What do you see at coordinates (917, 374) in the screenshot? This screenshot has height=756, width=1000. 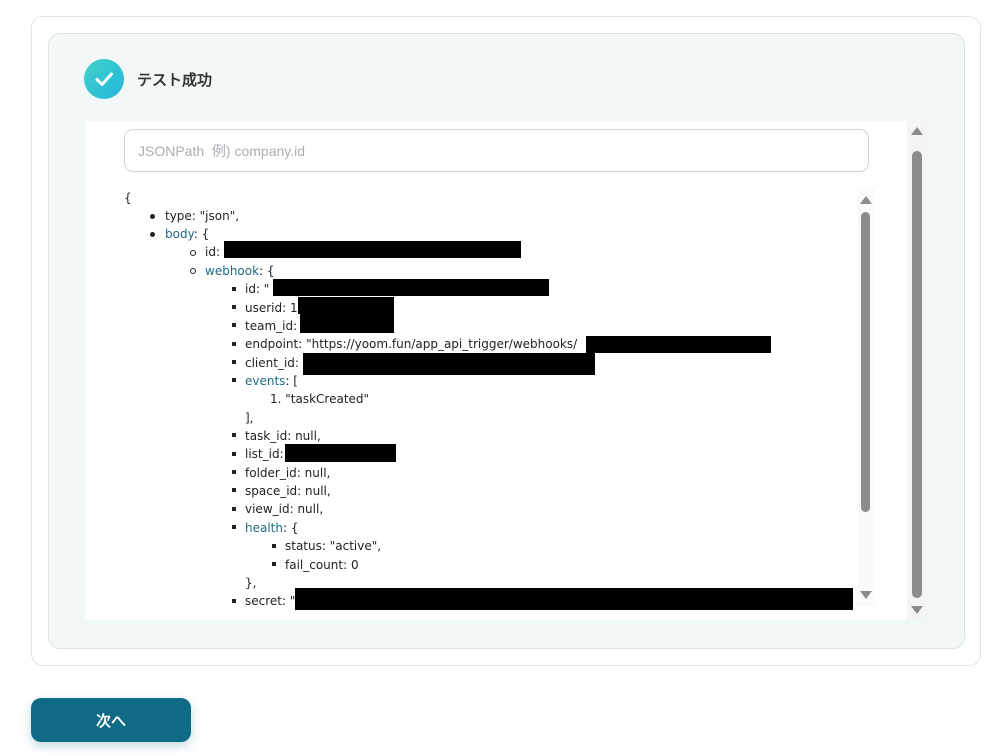 I see `outer-scroll-thumb` at bounding box center [917, 374].